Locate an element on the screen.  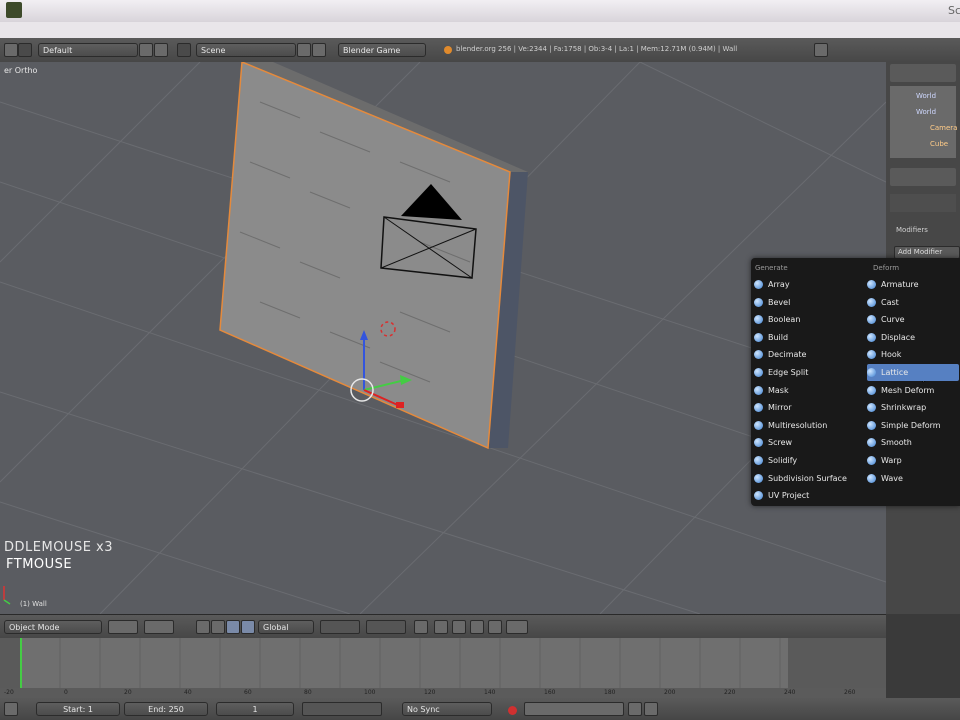
sync-selector: No Sync is located at coordinates (447, 709).